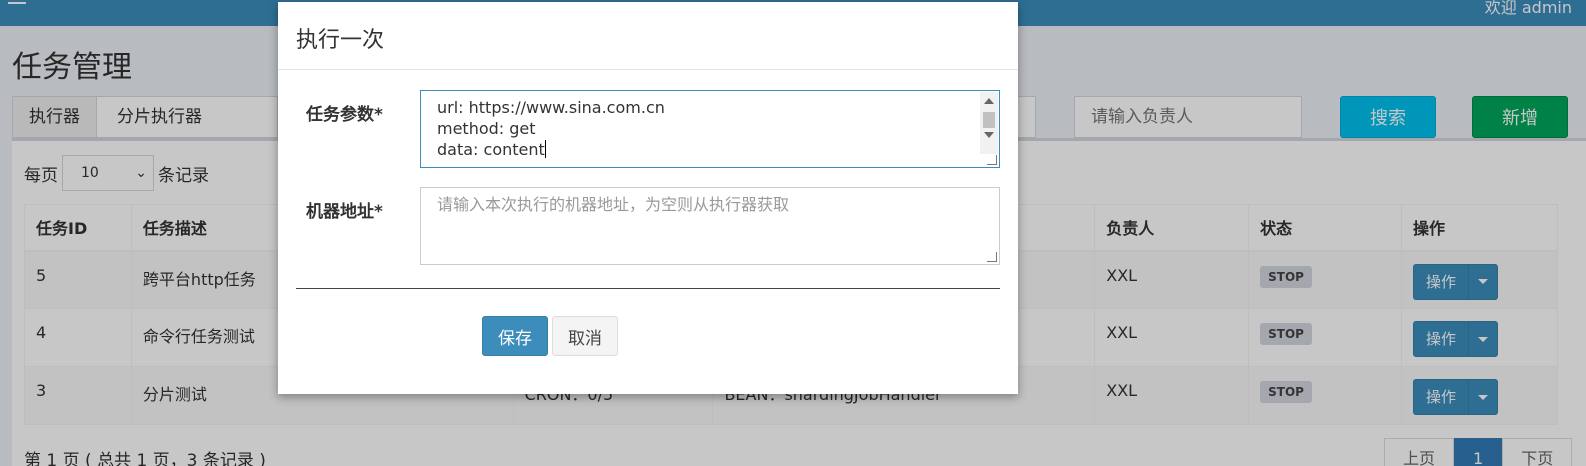 The image size is (1586, 466). I want to click on modal-title: 执行一次, so click(648, 36).